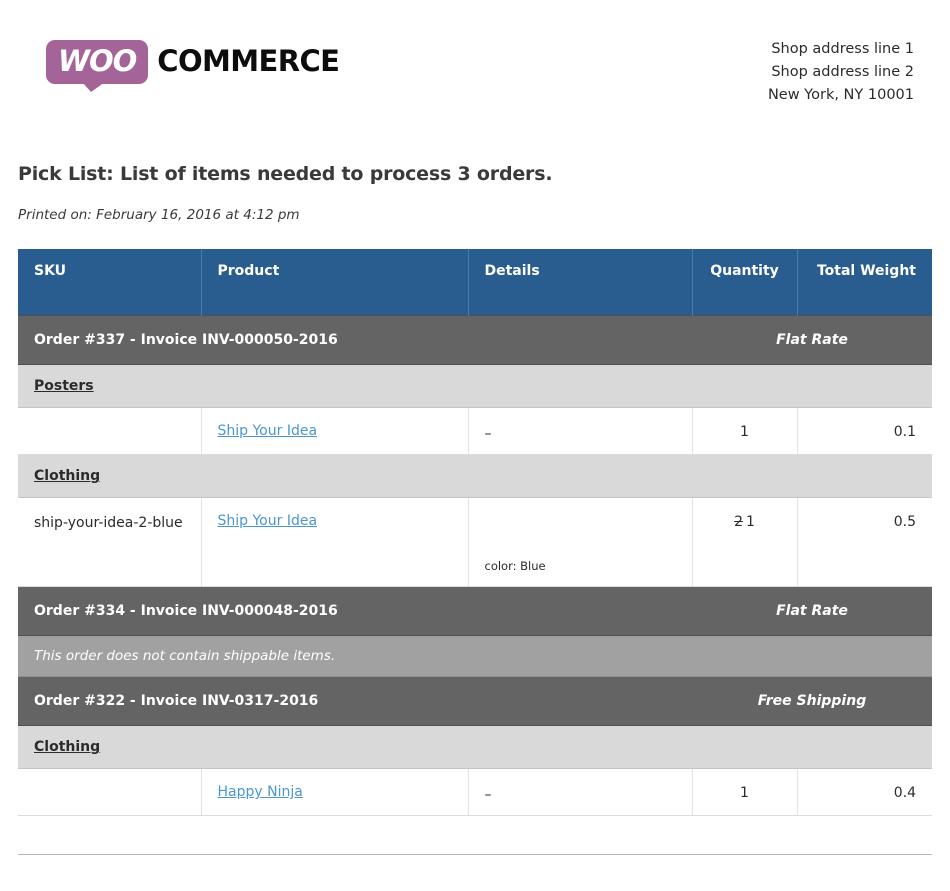 The height and width of the screenshot is (891, 950). I want to click on order-shipping-method: Free Shipping, so click(812, 701).